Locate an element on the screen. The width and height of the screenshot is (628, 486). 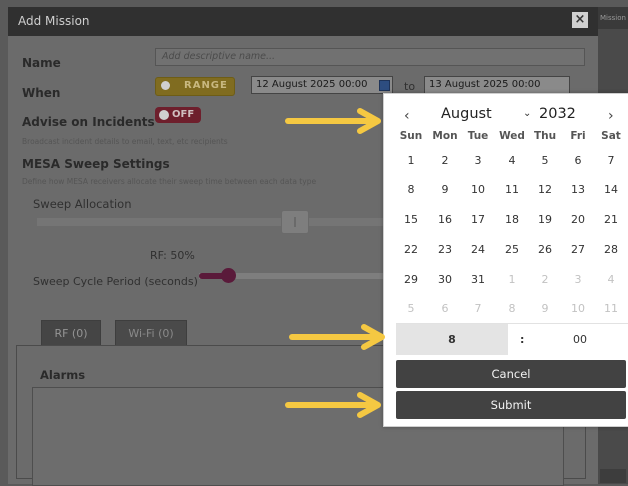
time-picker: 8 : 00 is located at coordinates (512, 339).